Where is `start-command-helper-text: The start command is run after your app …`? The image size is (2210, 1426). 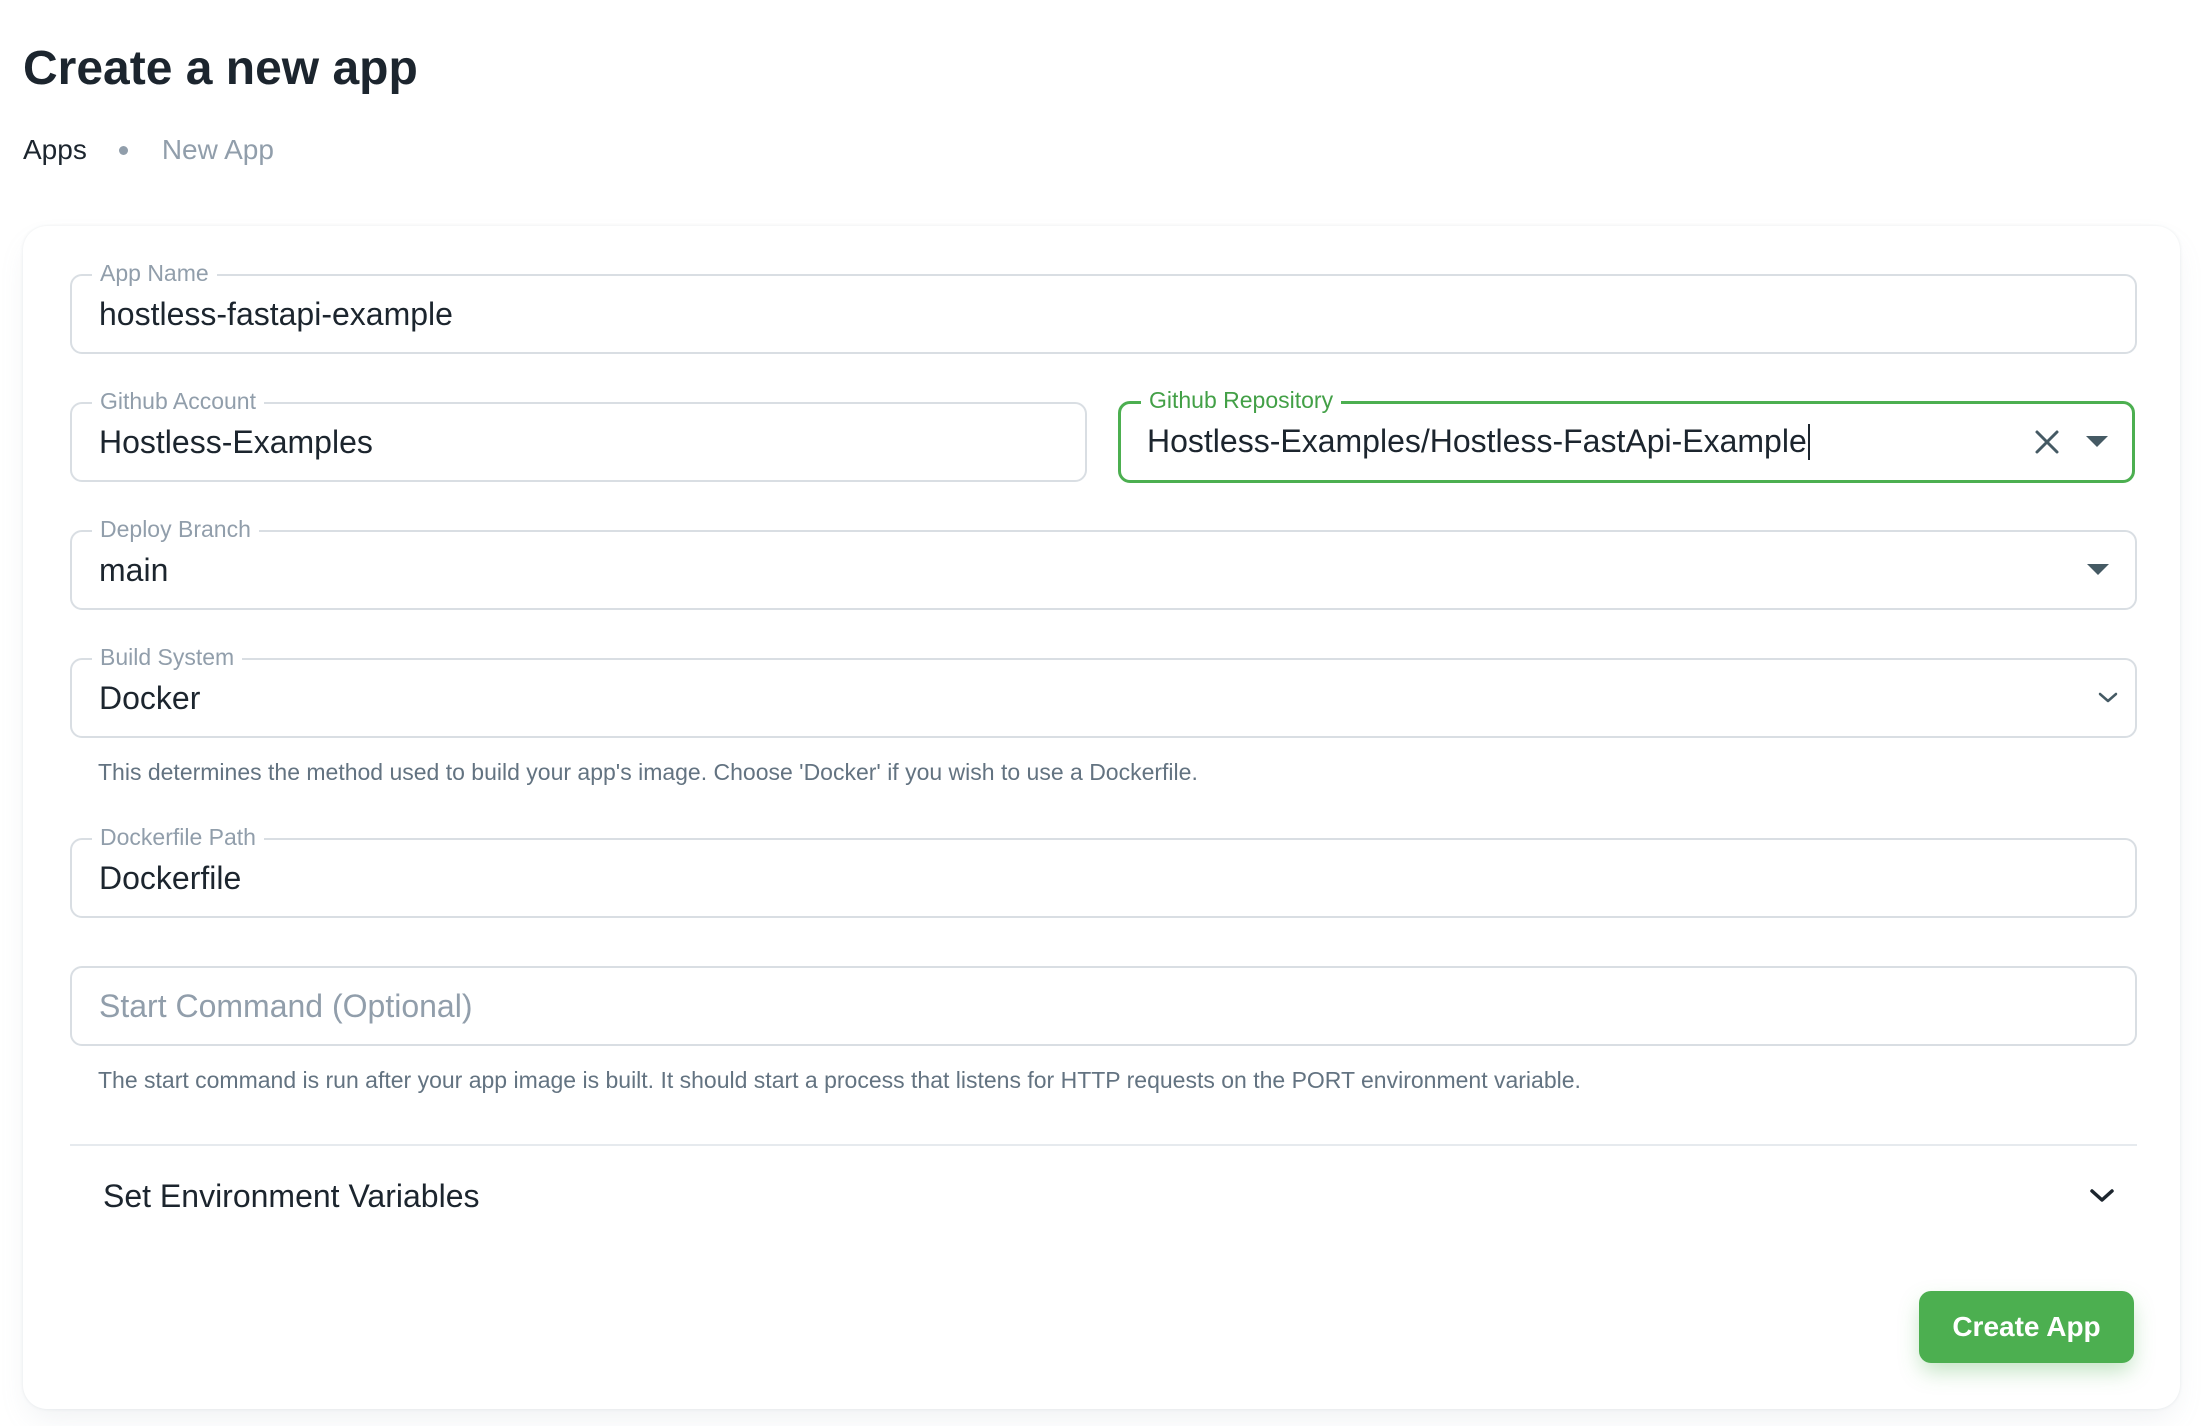 start-command-helper-text: The start command is run after your app … is located at coordinates (839, 1080).